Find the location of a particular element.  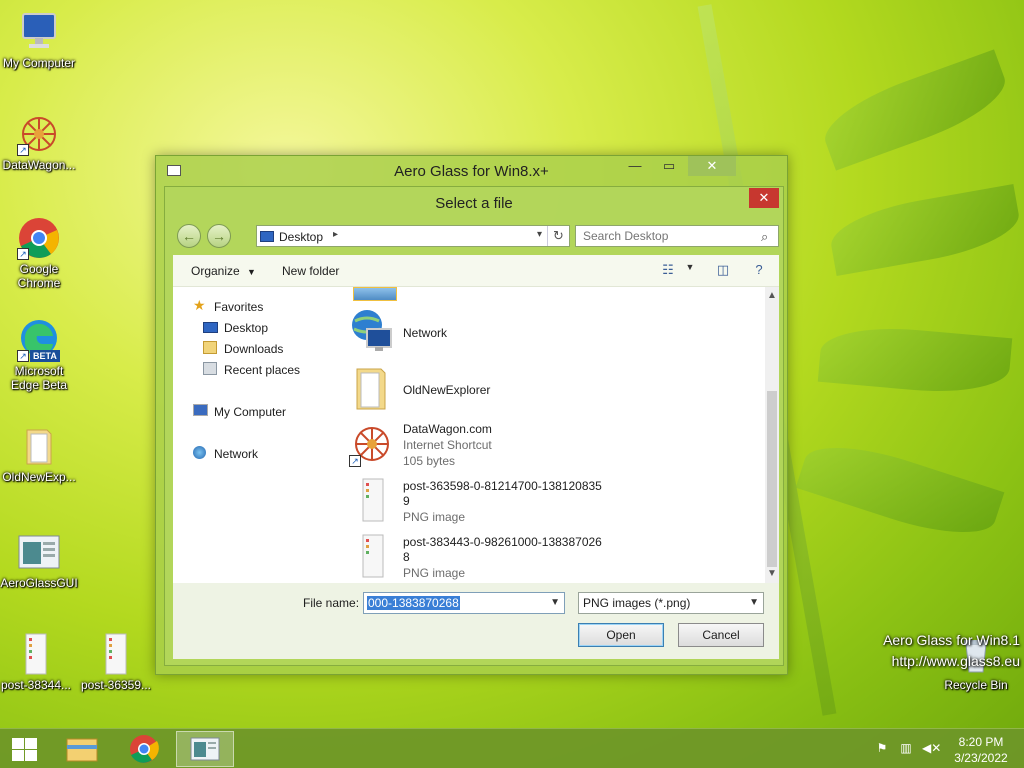

recent-places-icon is located at coordinates (210, 368).